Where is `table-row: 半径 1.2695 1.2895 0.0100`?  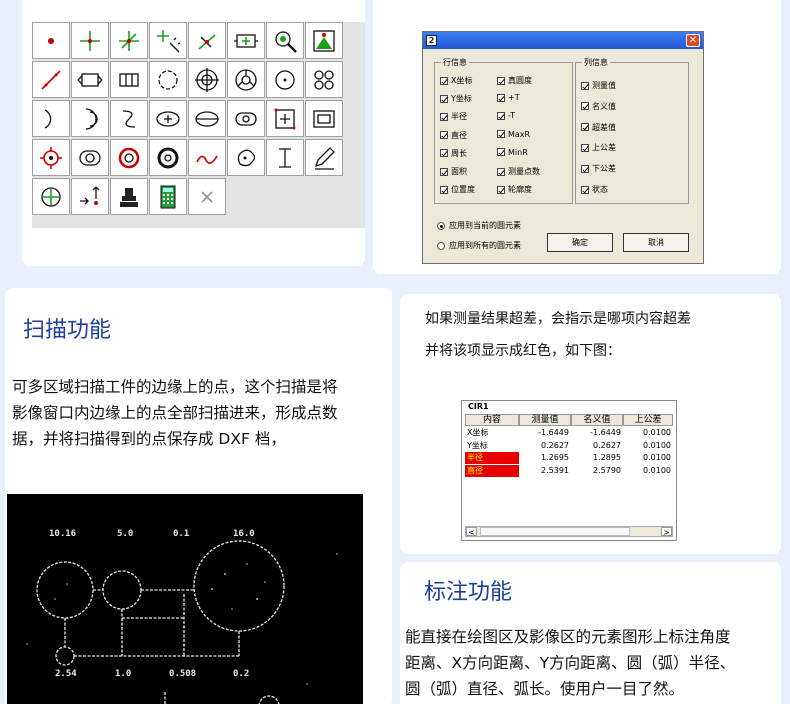
table-row: 半径 1.2695 1.2895 0.0100 is located at coordinates (569, 458).